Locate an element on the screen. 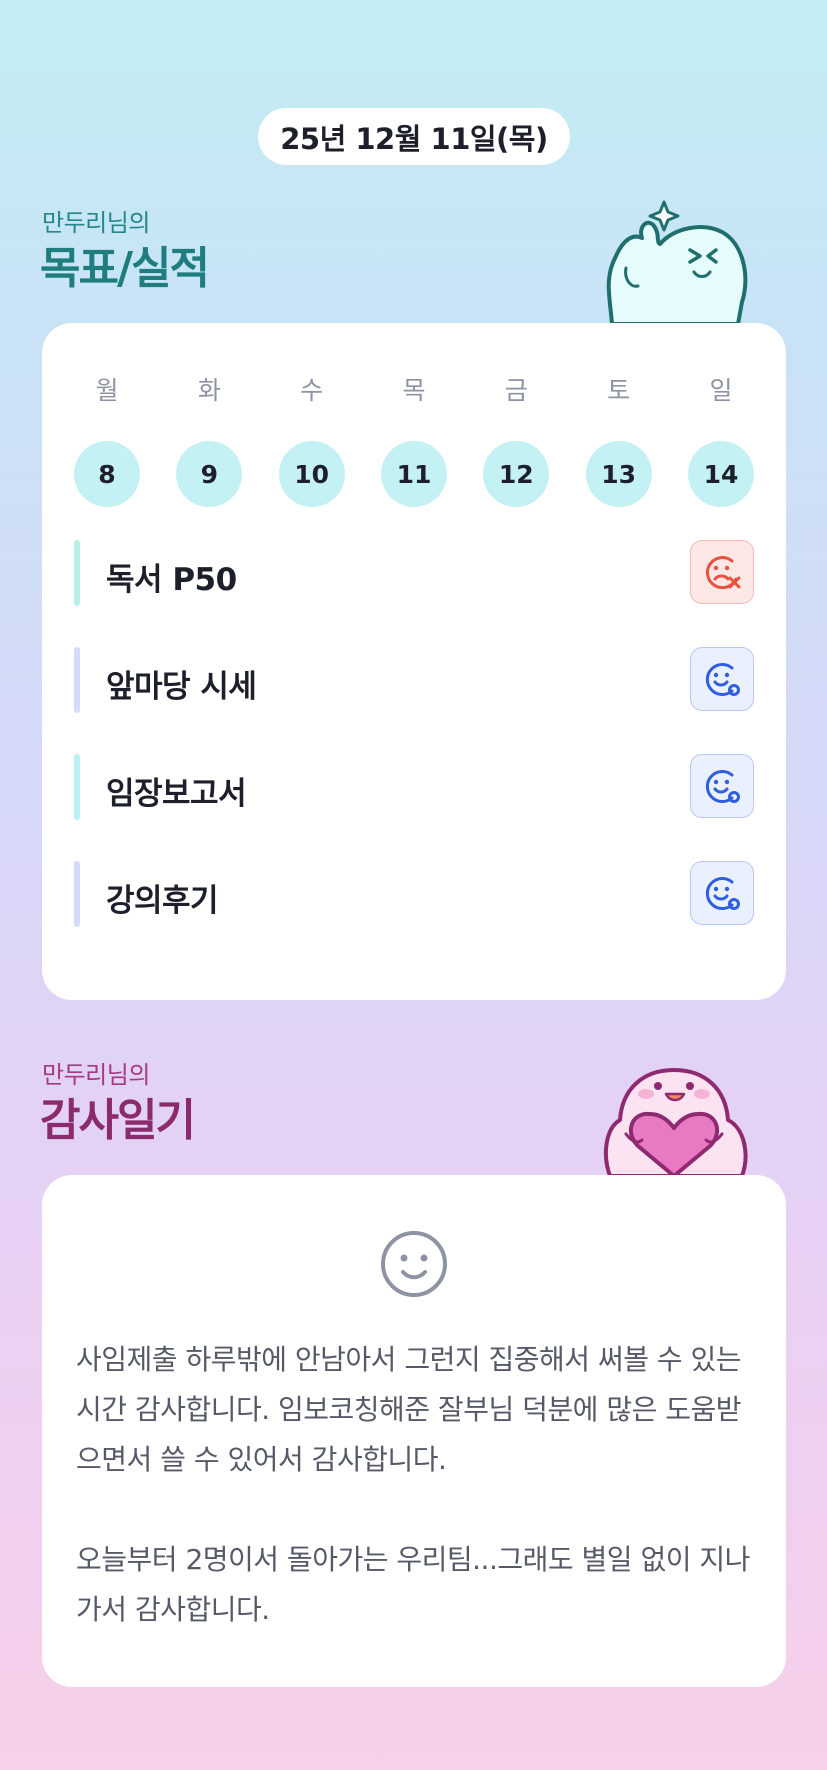 The width and height of the screenshot is (827, 1770). thanks-title: 감사일기 is located at coordinates (118, 1120).